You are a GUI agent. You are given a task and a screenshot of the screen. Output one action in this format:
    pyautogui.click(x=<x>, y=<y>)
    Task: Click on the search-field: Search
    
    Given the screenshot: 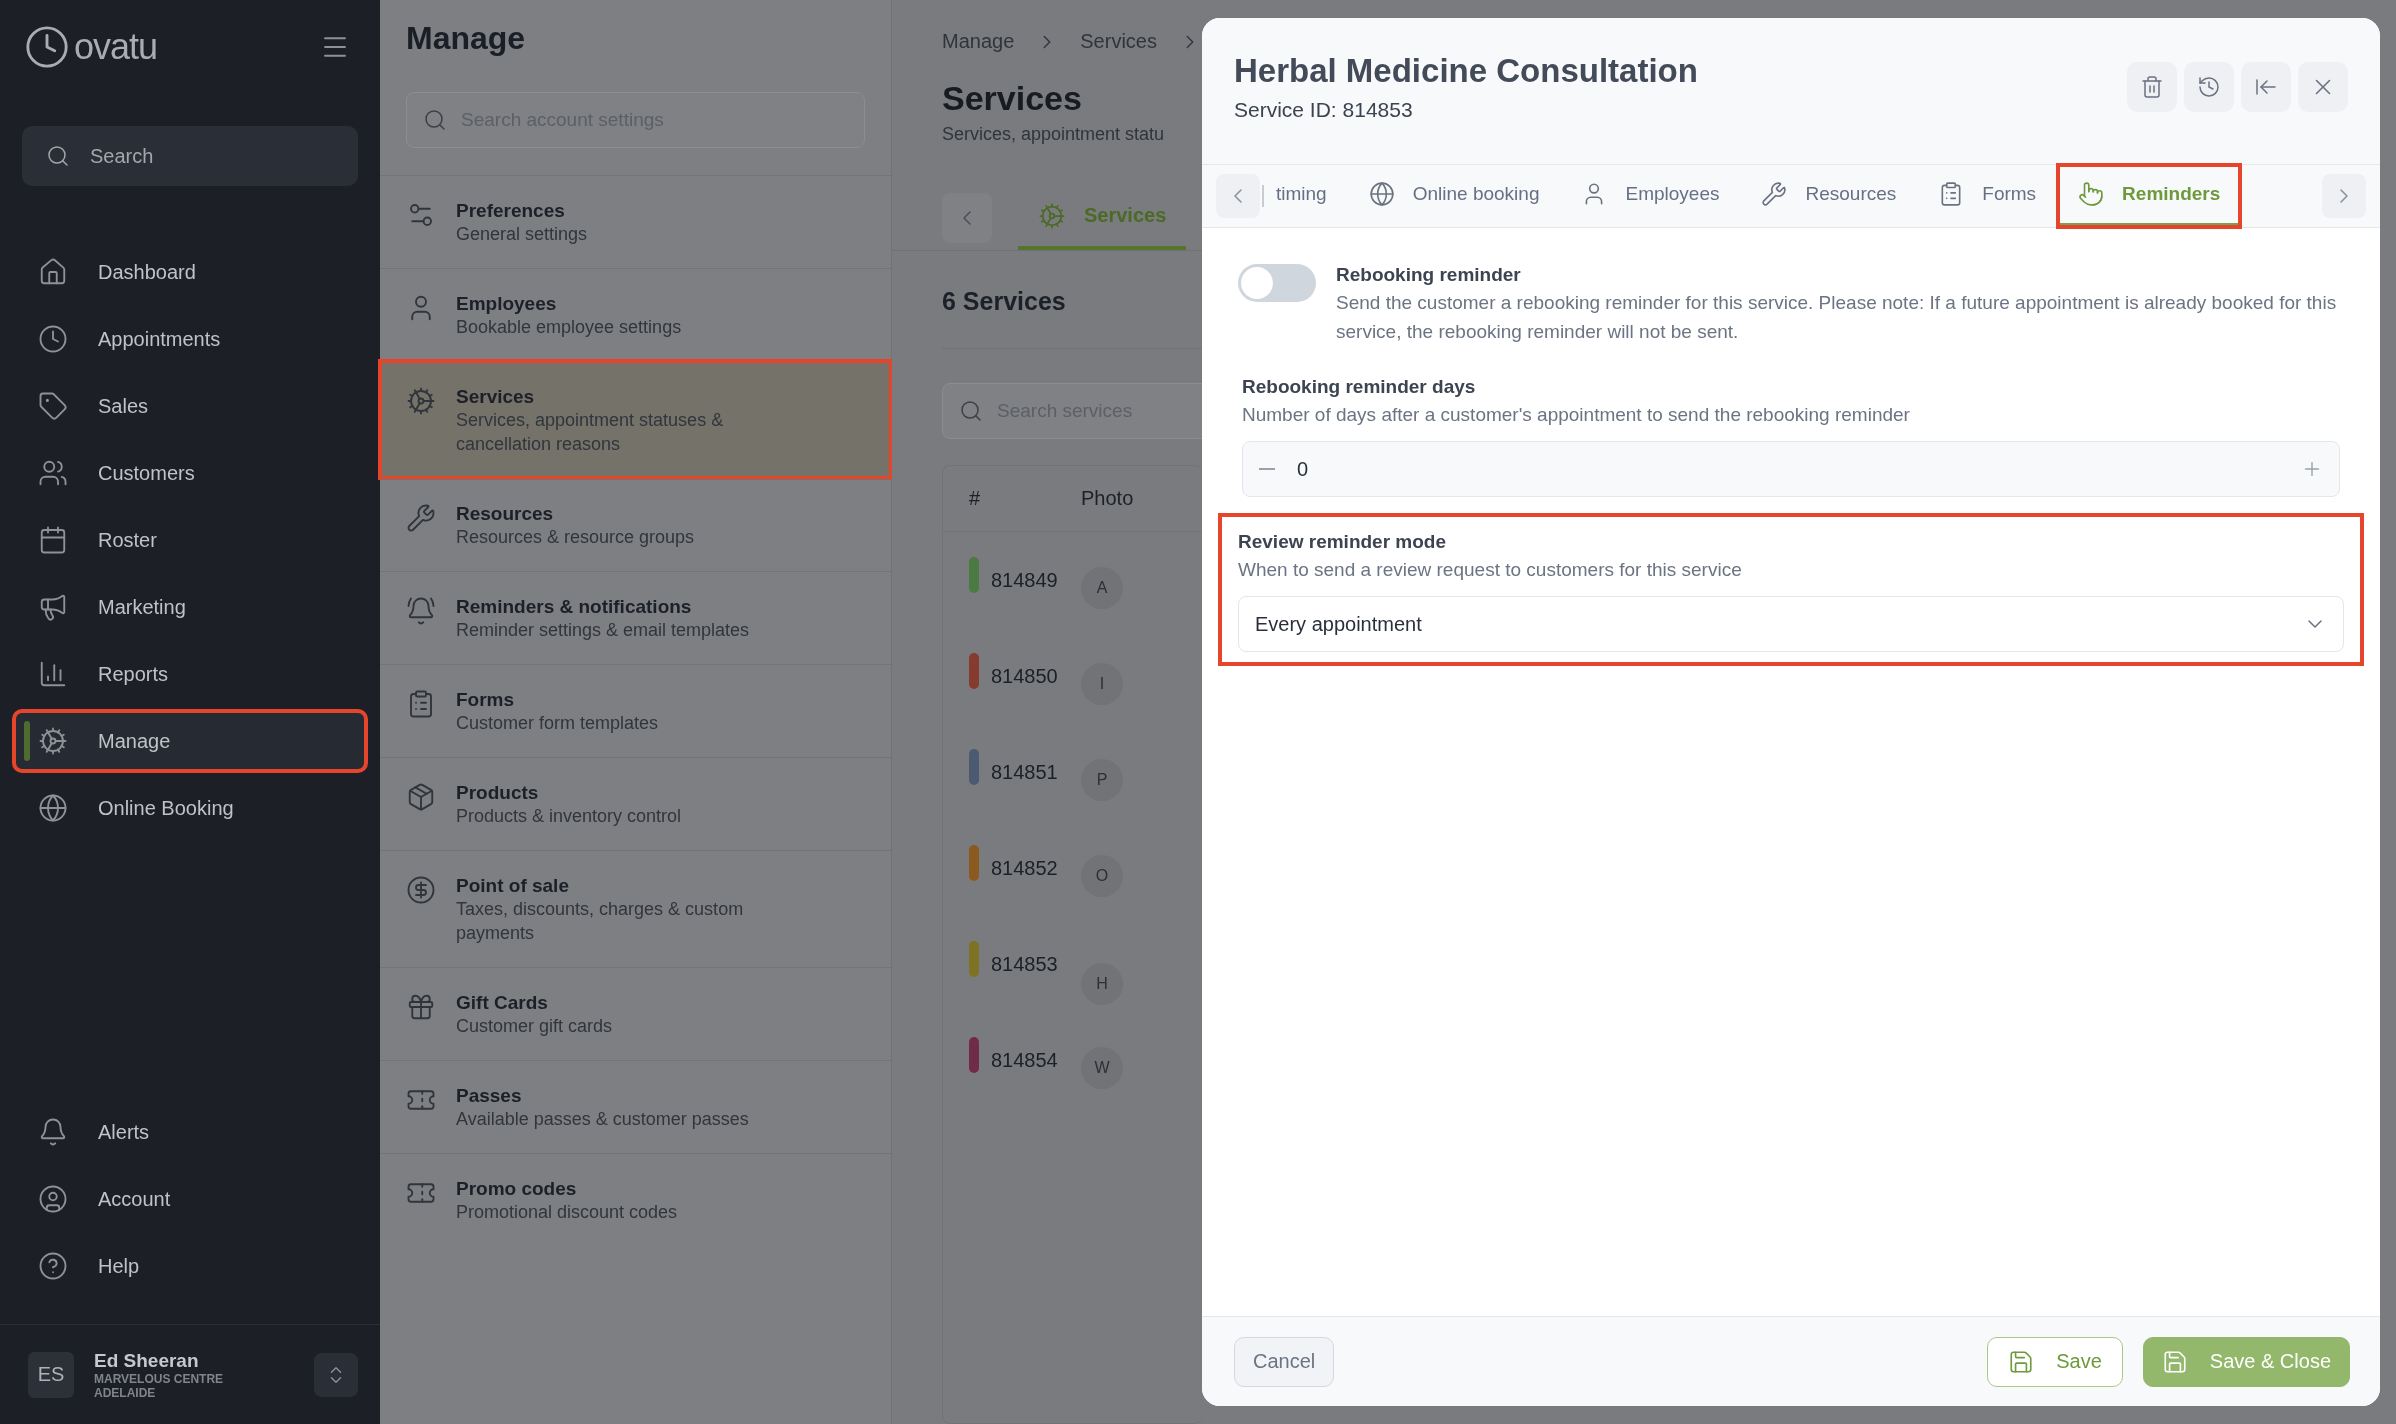 What is the action you would take?
    pyautogui.click(x=190, y=156)
    